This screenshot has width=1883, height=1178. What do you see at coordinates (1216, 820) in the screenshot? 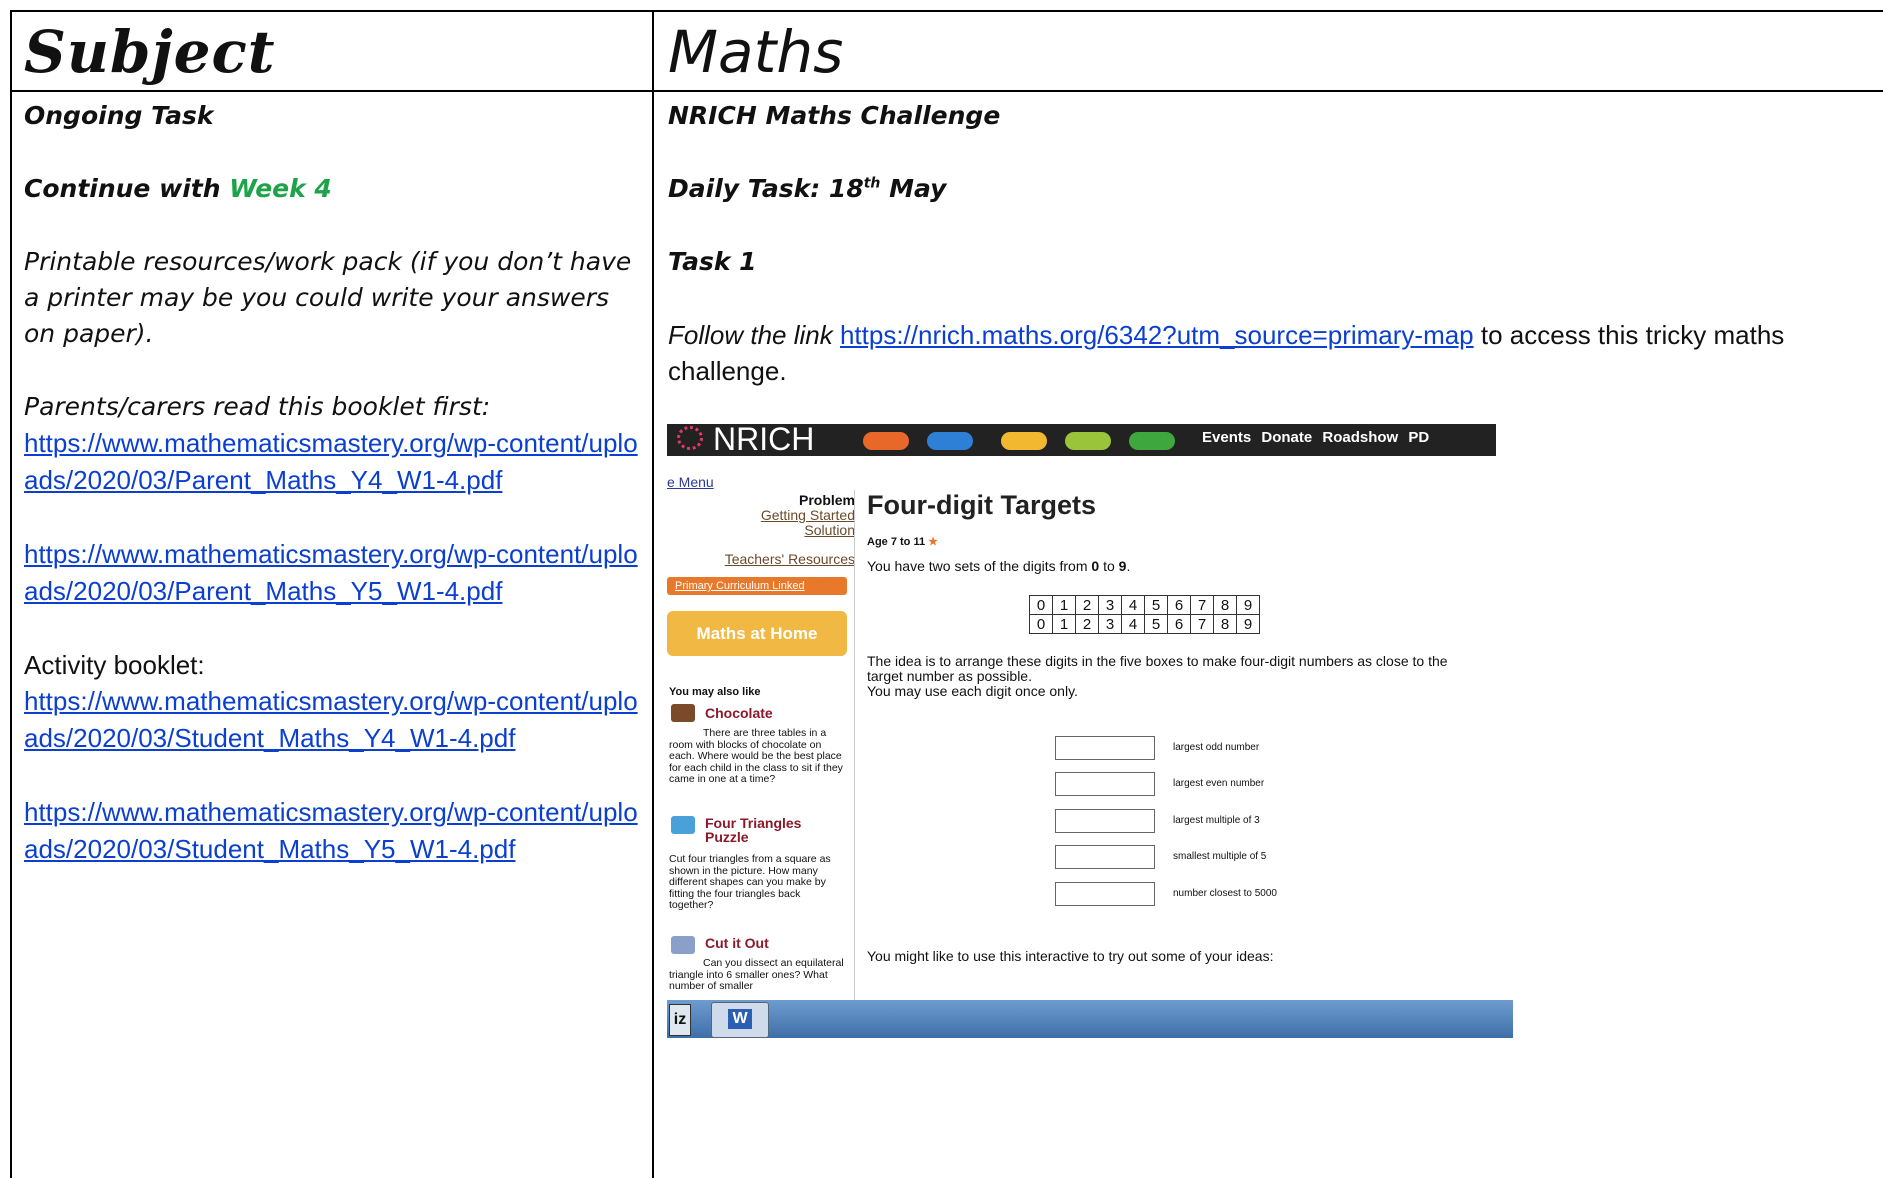
I see `target-label: largest multiple of 3` at bounding box center [1216, 820].